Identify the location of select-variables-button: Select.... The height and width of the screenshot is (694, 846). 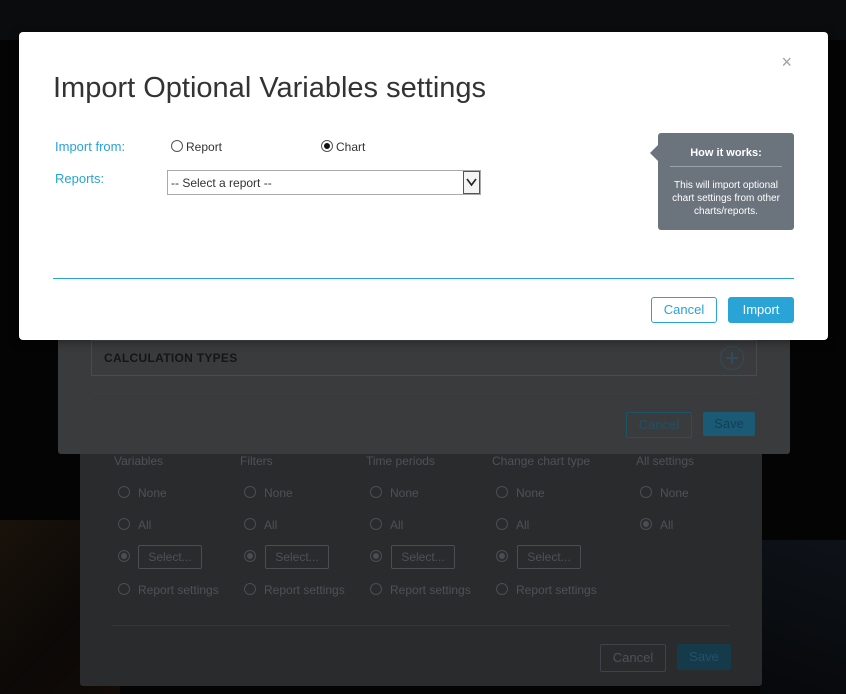
(170, 557).